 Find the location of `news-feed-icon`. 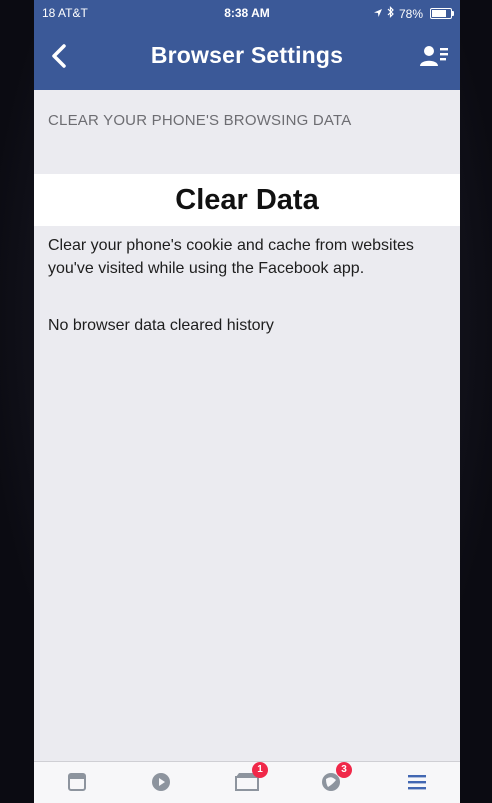

news-feed-icon is located at coordinates (77, 784).